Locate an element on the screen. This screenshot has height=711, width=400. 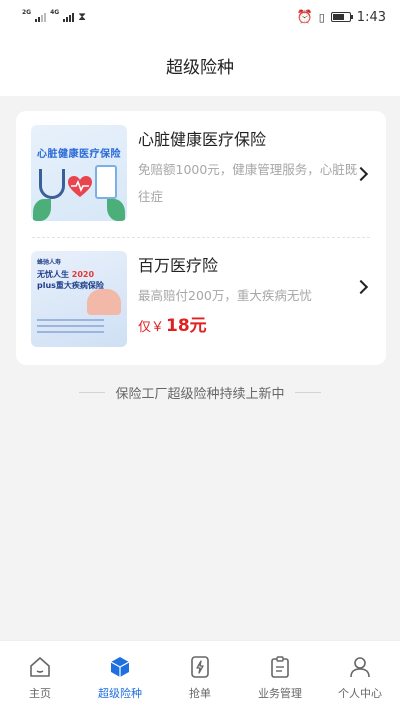
tab-label: 超级险种 is located at coordinates (120, 693).